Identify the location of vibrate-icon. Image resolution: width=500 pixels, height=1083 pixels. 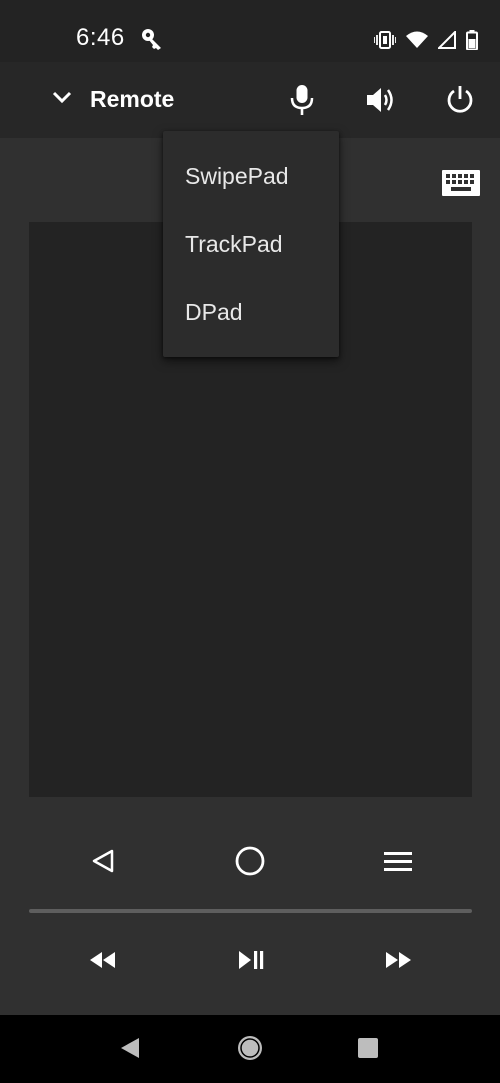
(385, 42).